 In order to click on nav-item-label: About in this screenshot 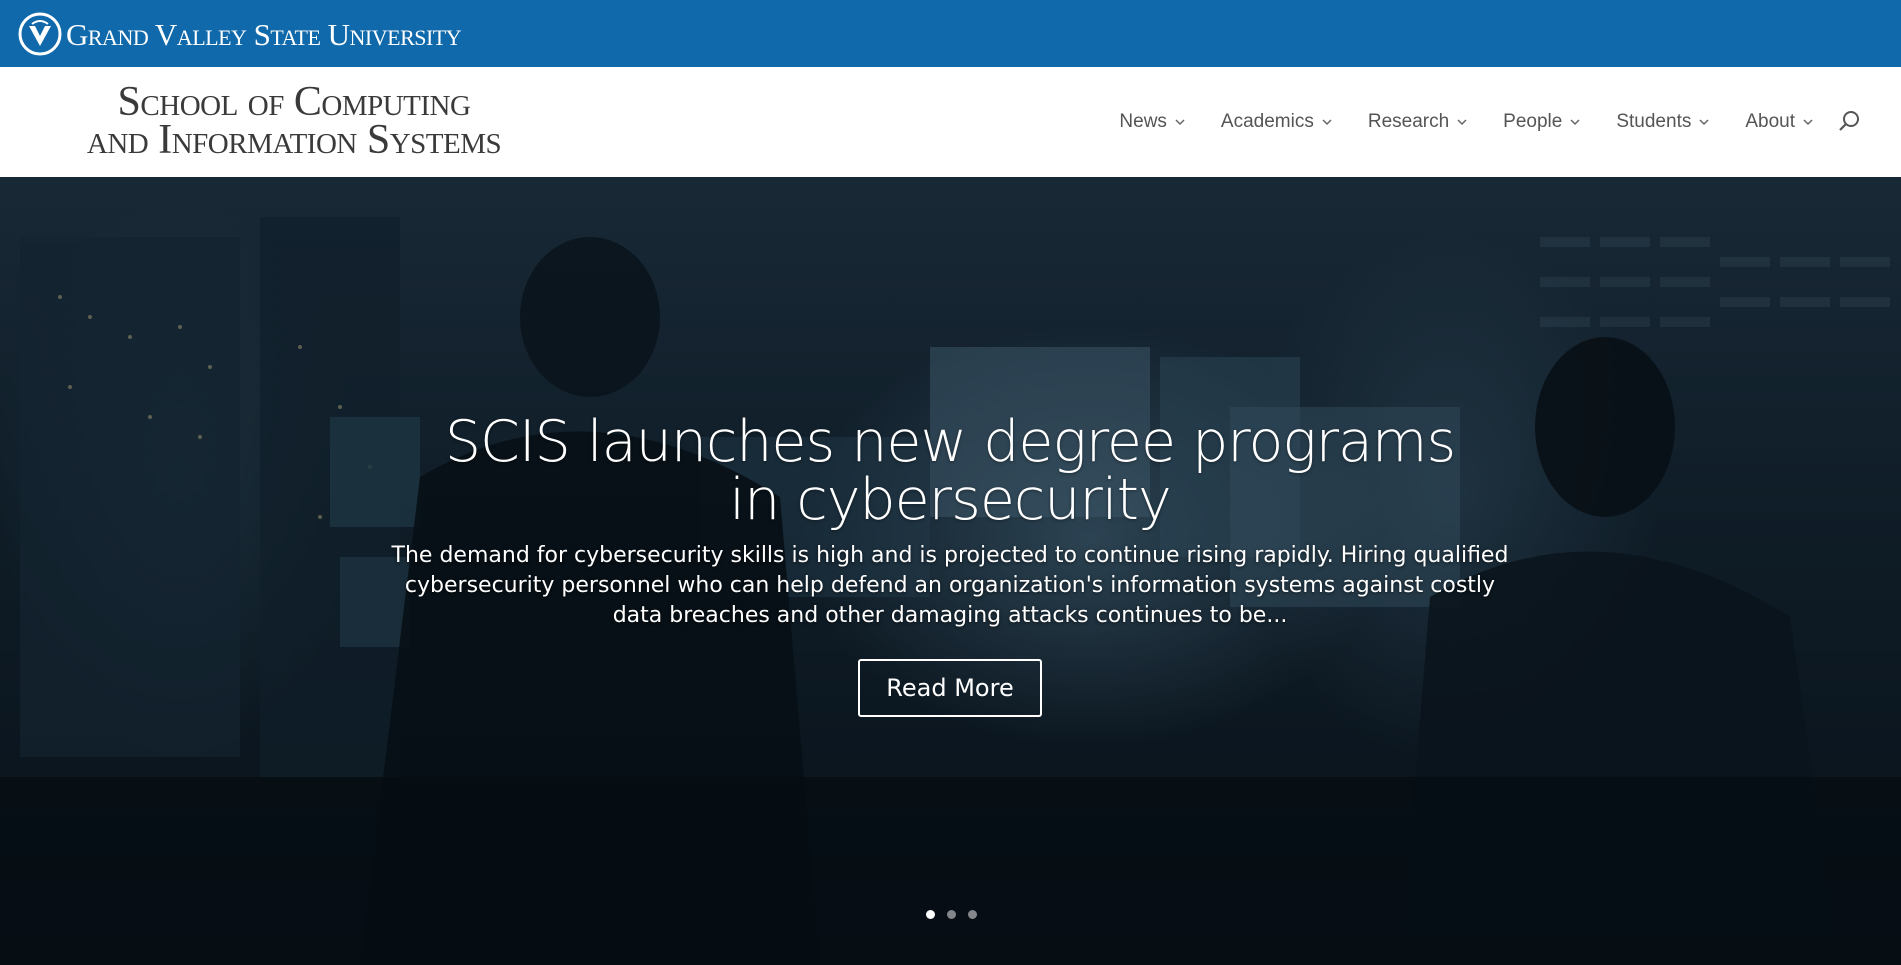, I will do `click(1770, 121)`.